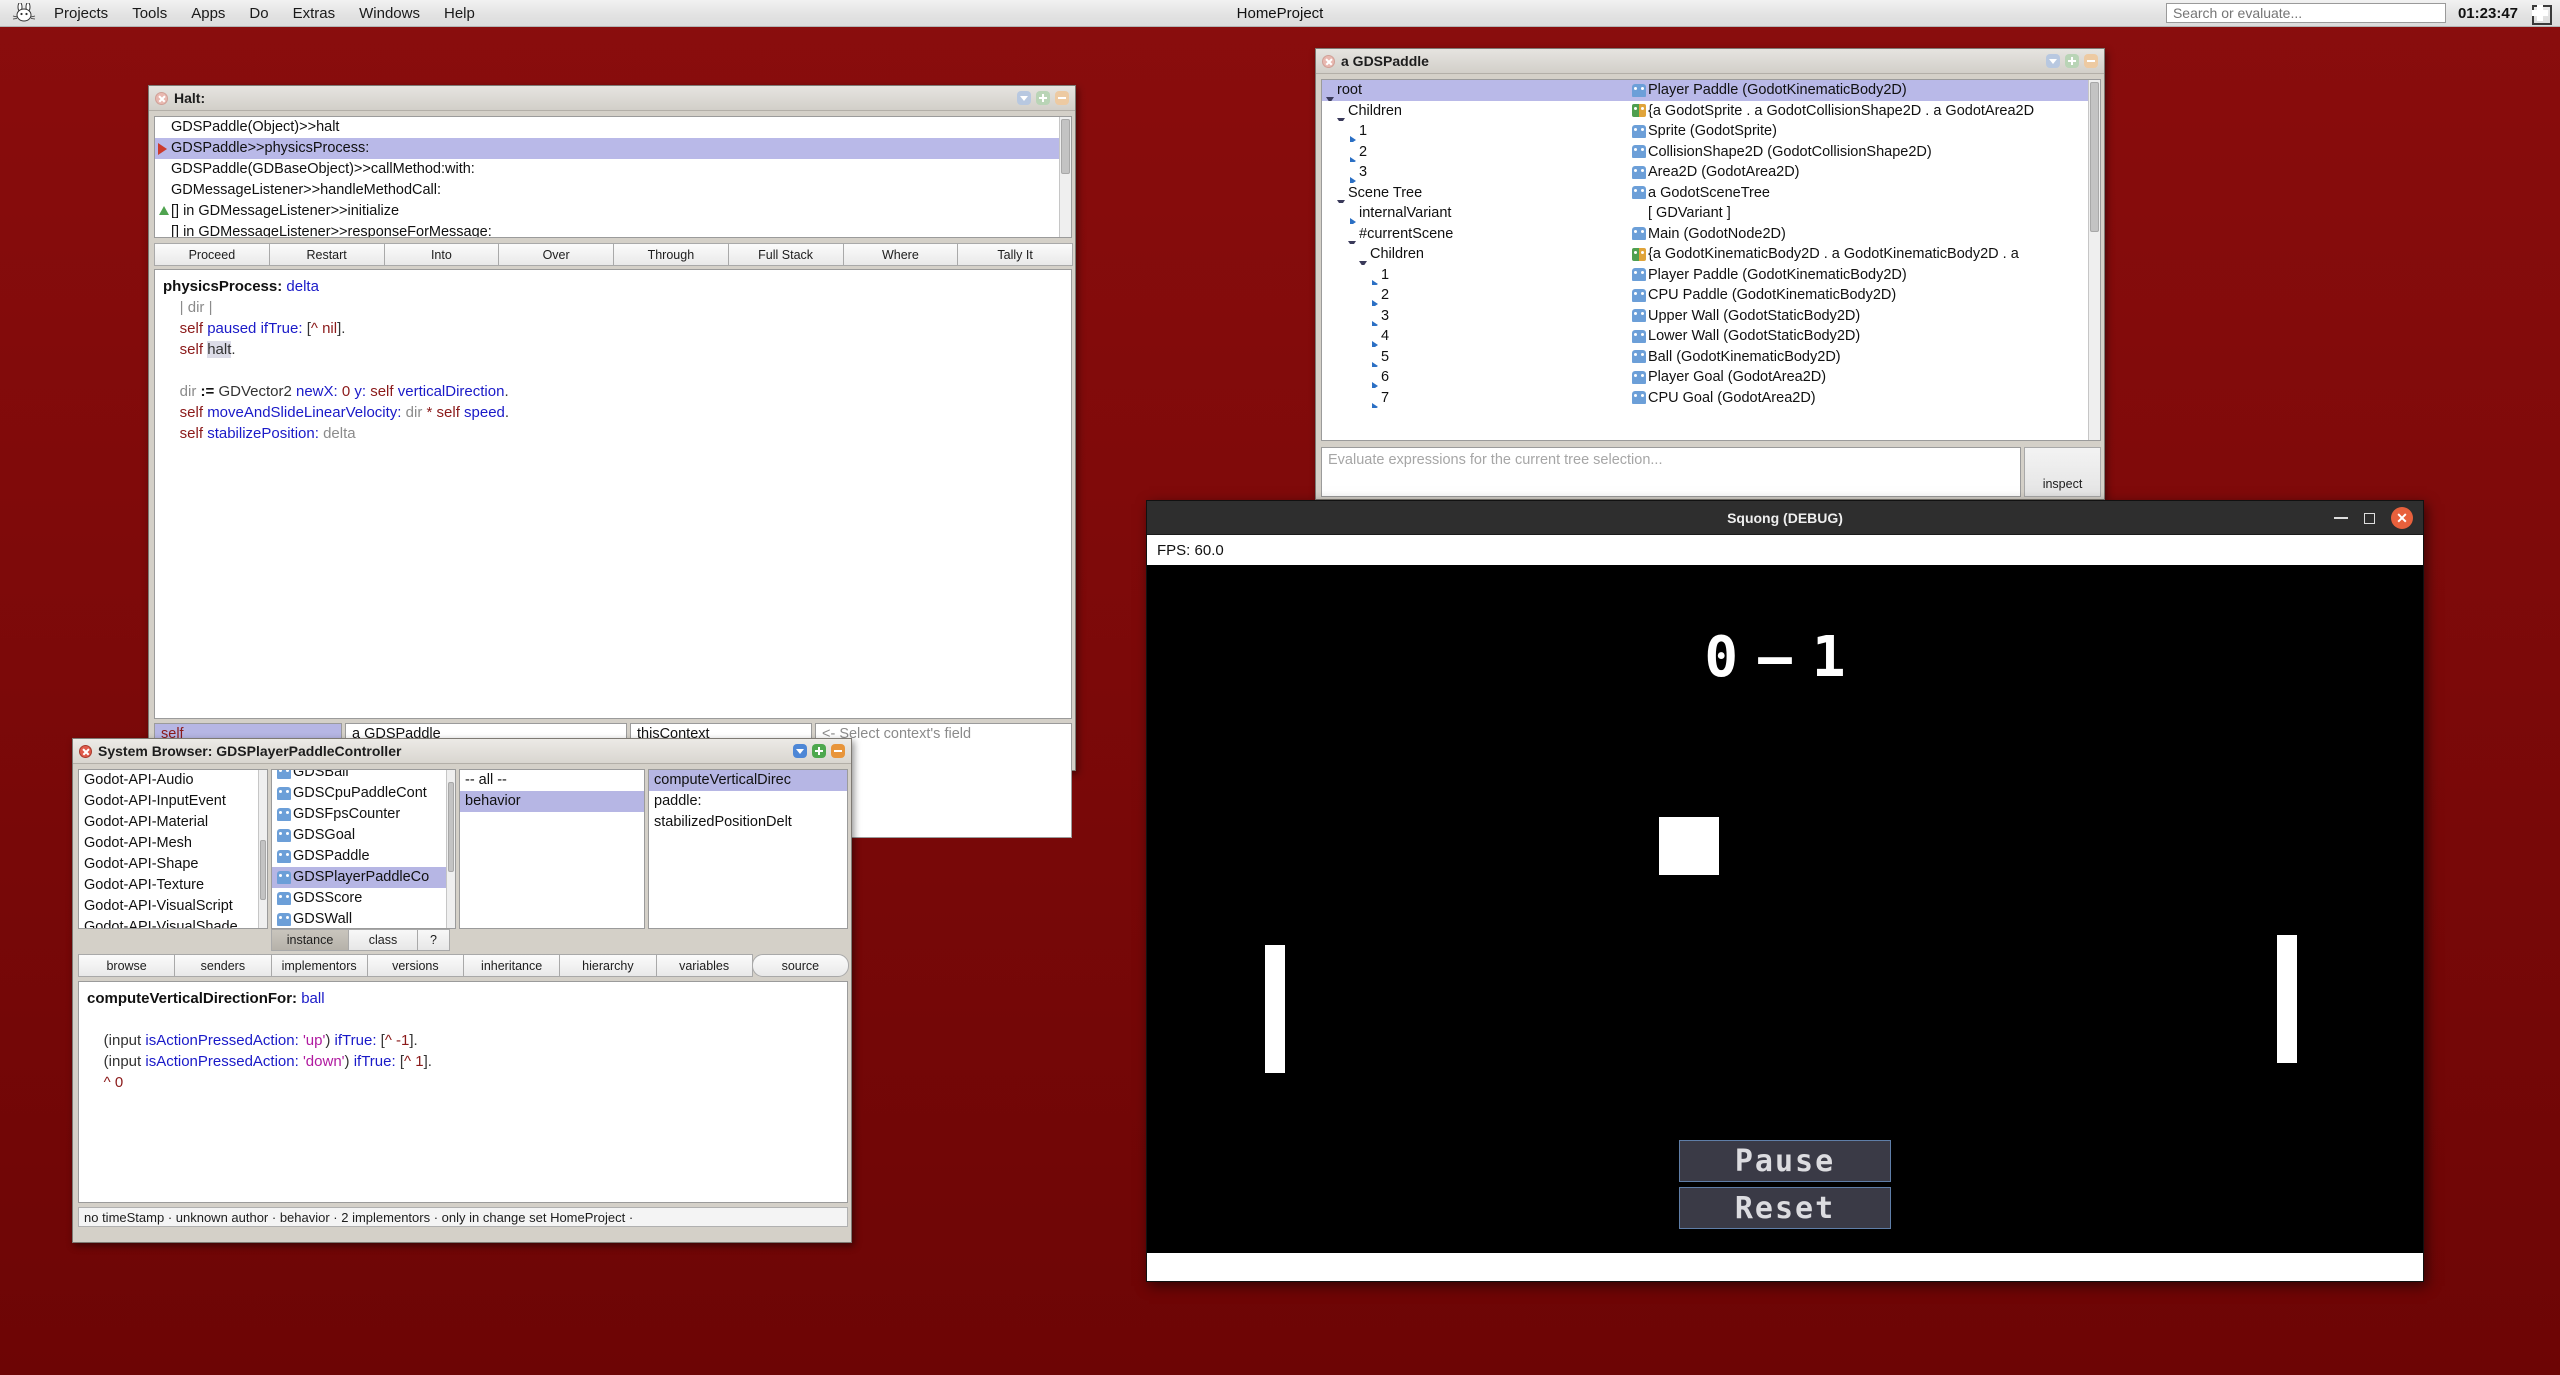 This screenshot has height=1375, width=2560. I want to click on scene-tree-row: 1 Player Paddle (GodotKinematicBody2D), so click(1711, 275).